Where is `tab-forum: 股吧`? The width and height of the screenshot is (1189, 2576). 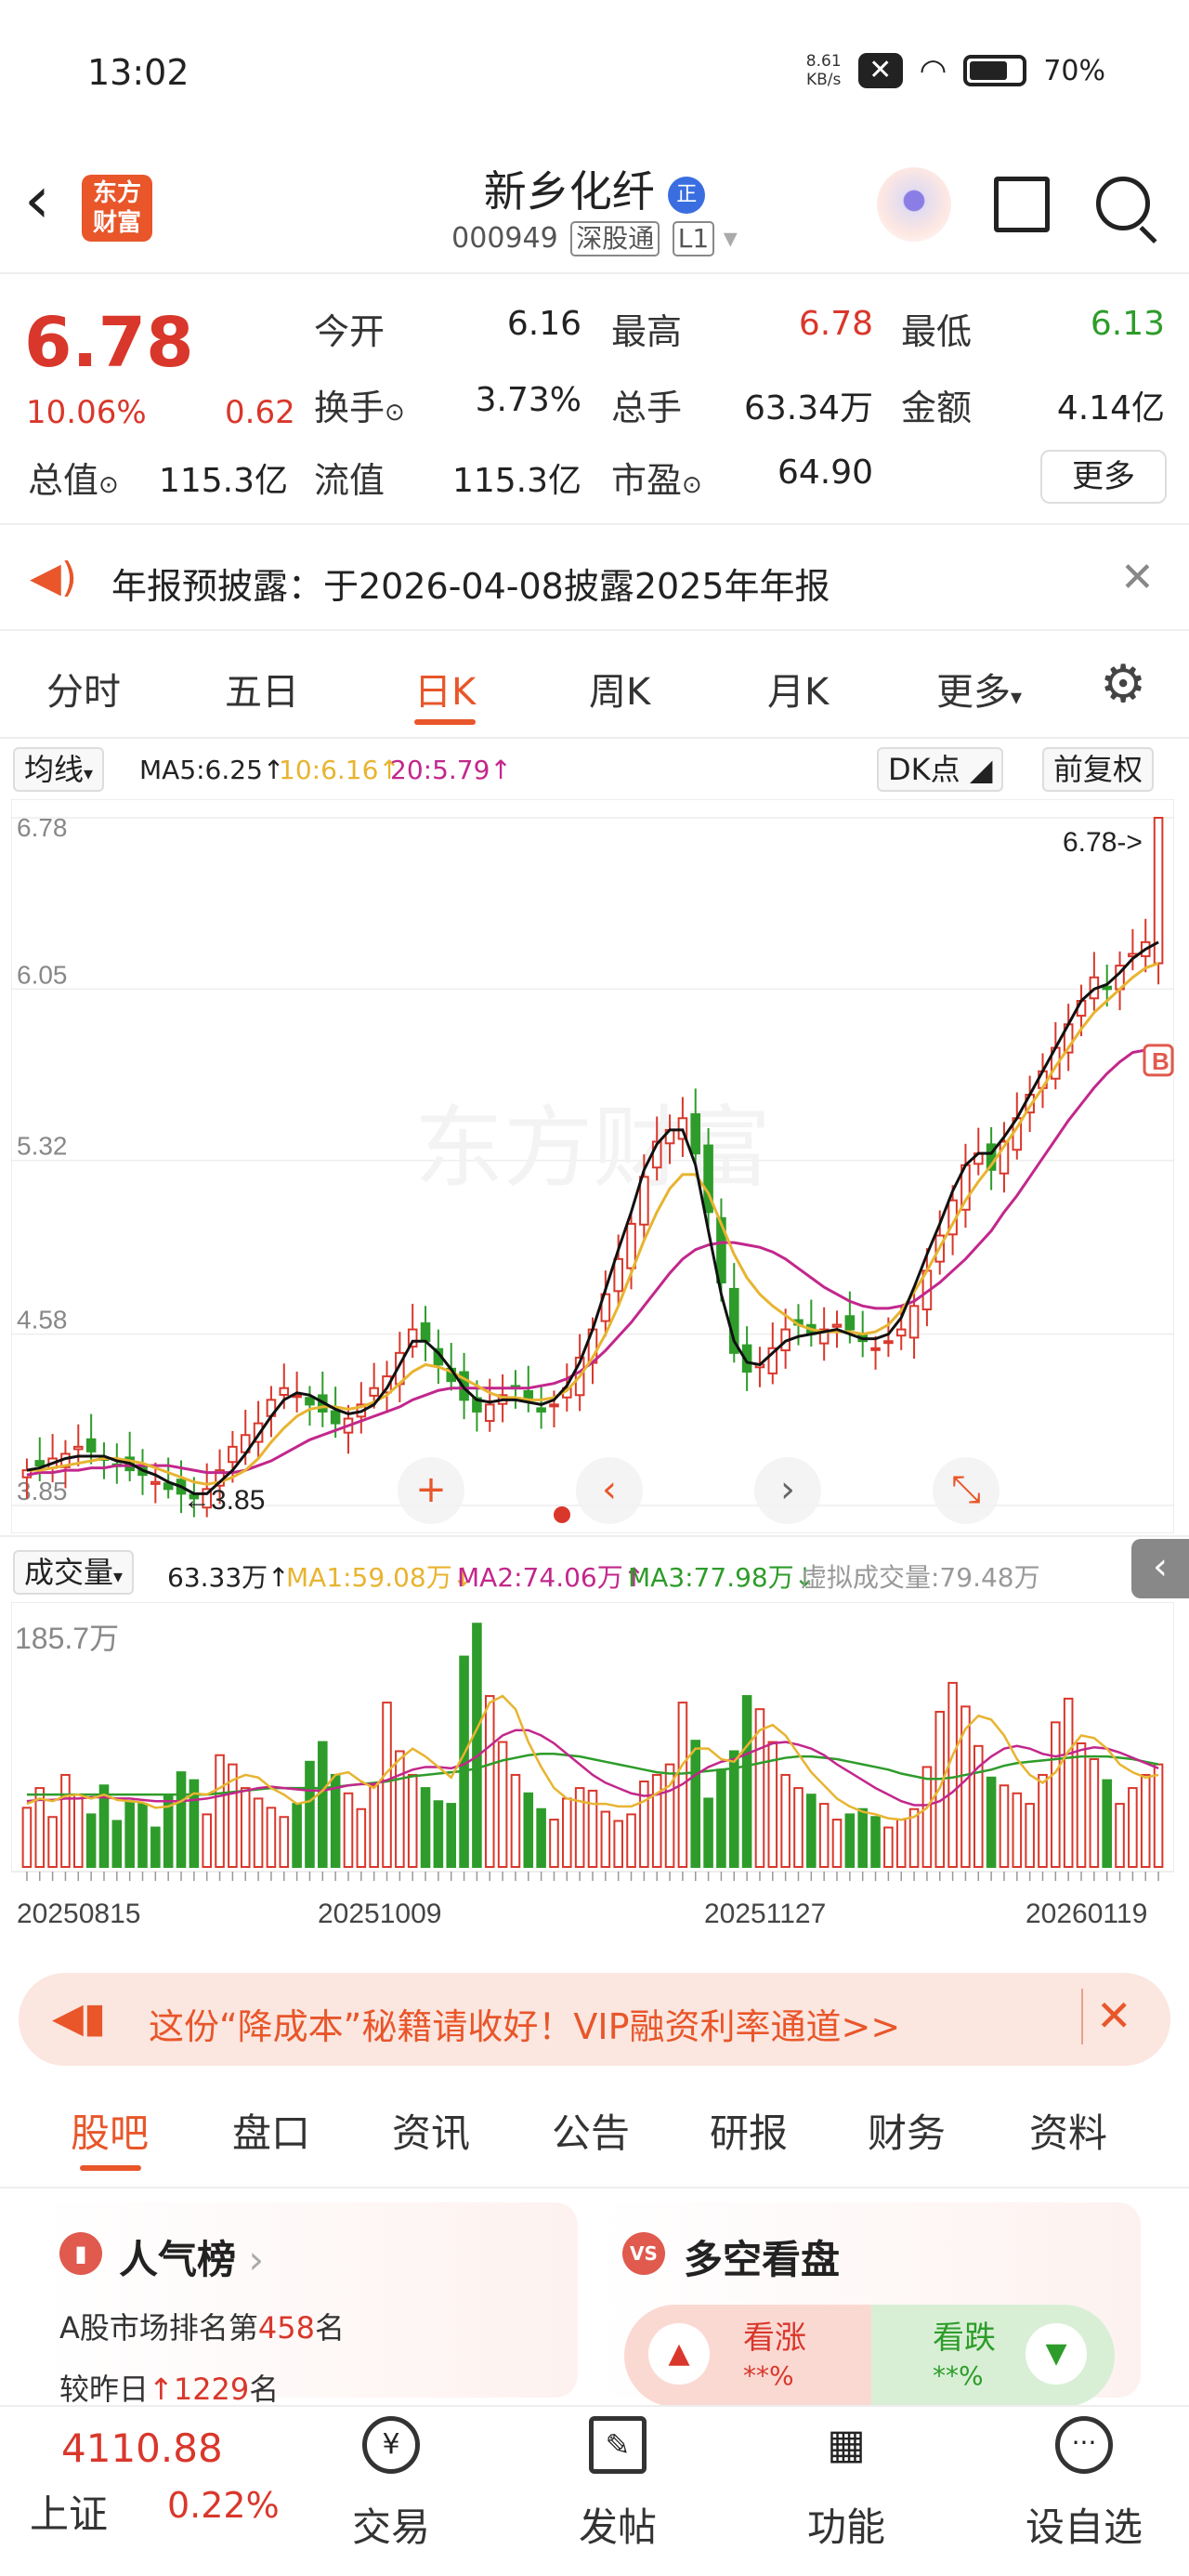 tab-forum: 股吧 is located at coordinates (110, 2130).